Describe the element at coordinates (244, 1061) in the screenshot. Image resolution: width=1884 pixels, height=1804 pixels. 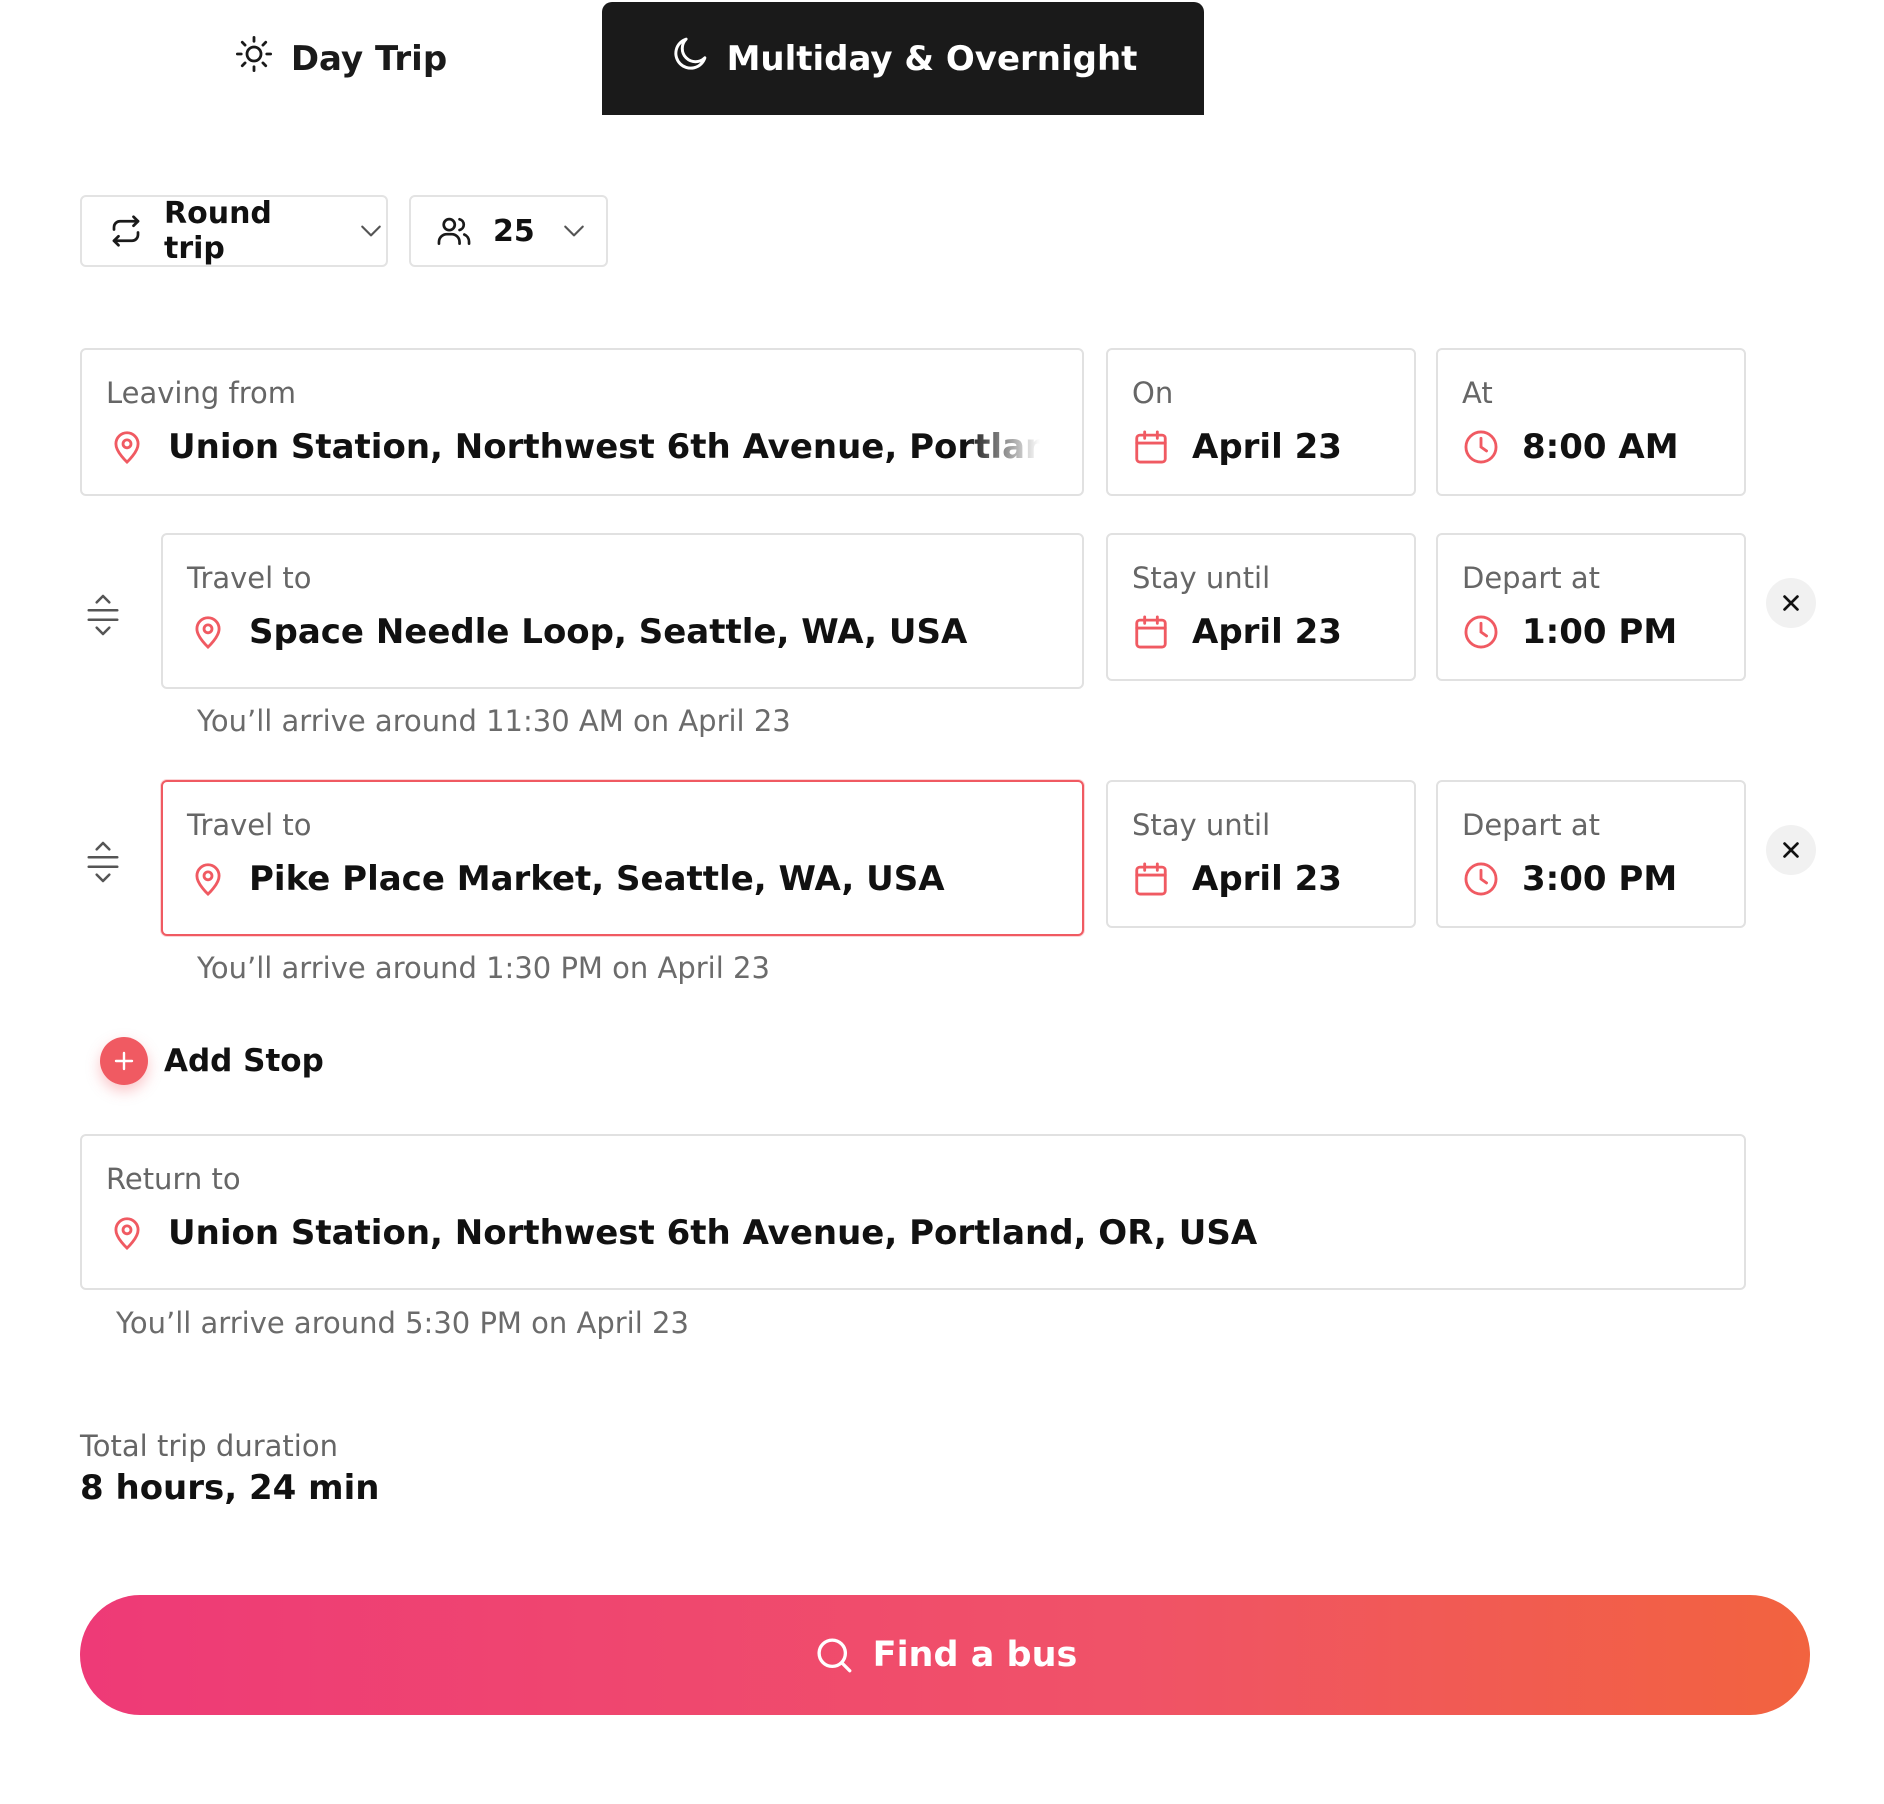
I see `add-stop-label: Add Stop` at that location.